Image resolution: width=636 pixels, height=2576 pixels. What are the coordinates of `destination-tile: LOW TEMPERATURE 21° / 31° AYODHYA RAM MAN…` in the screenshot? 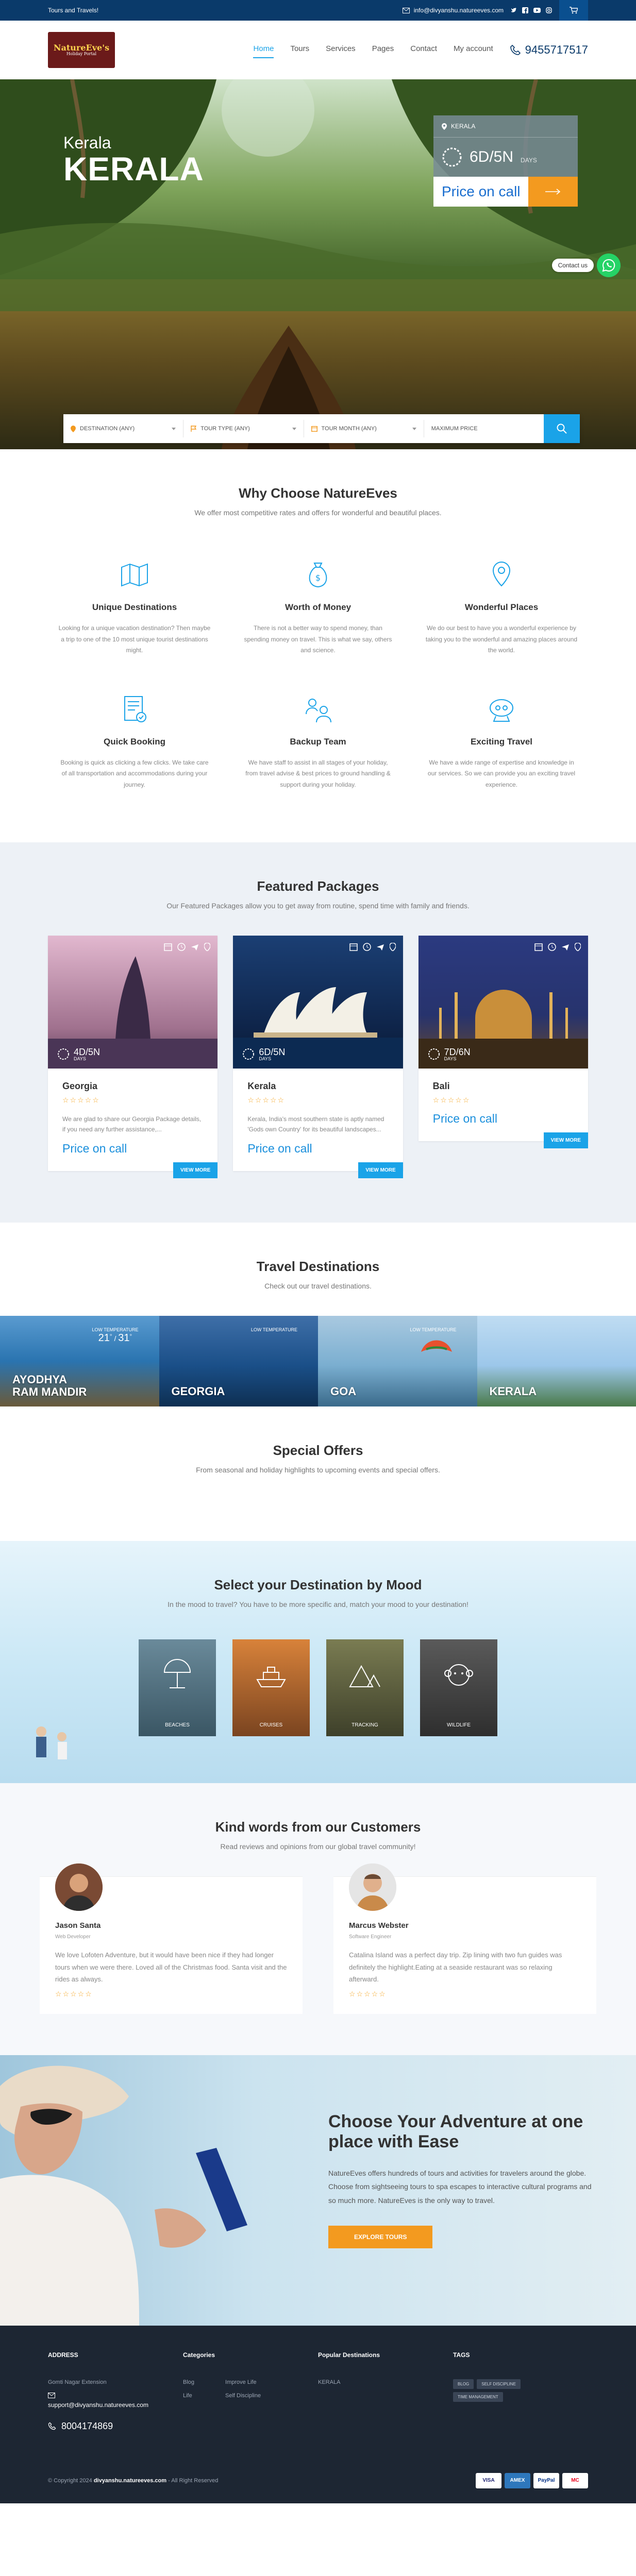 It's located at (79, 1361).